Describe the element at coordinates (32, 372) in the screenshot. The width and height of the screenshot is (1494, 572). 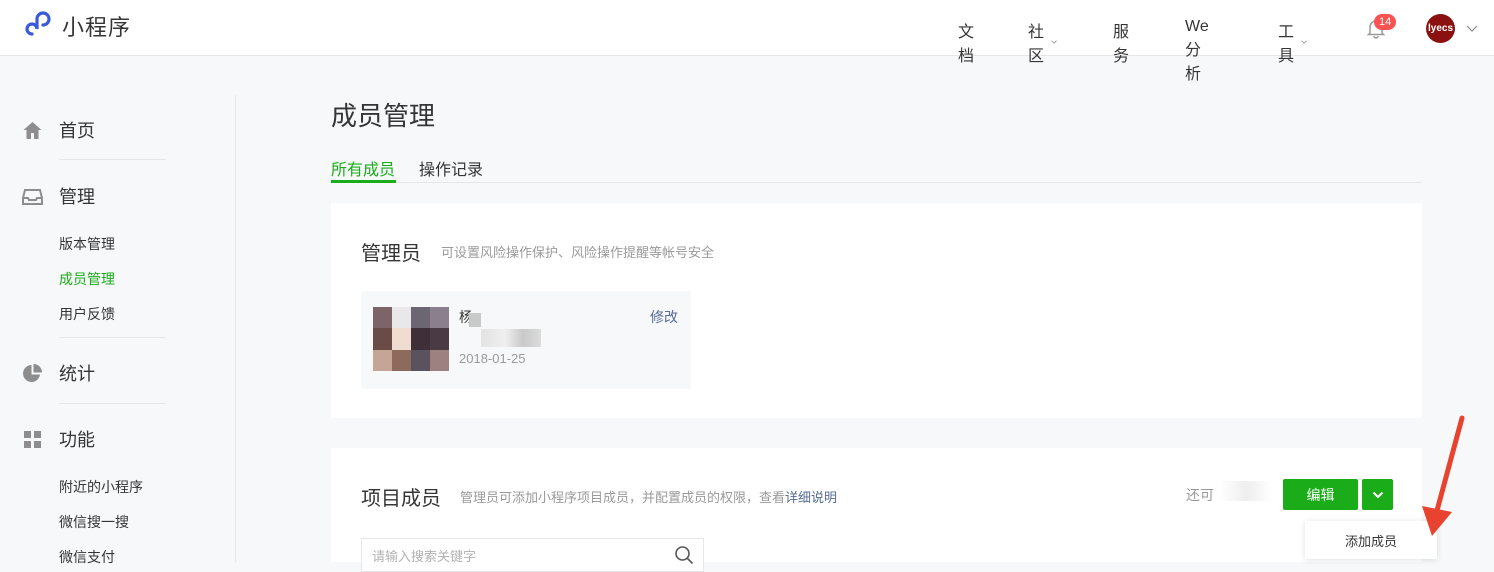
I see `pie-chart-icon` at that location.